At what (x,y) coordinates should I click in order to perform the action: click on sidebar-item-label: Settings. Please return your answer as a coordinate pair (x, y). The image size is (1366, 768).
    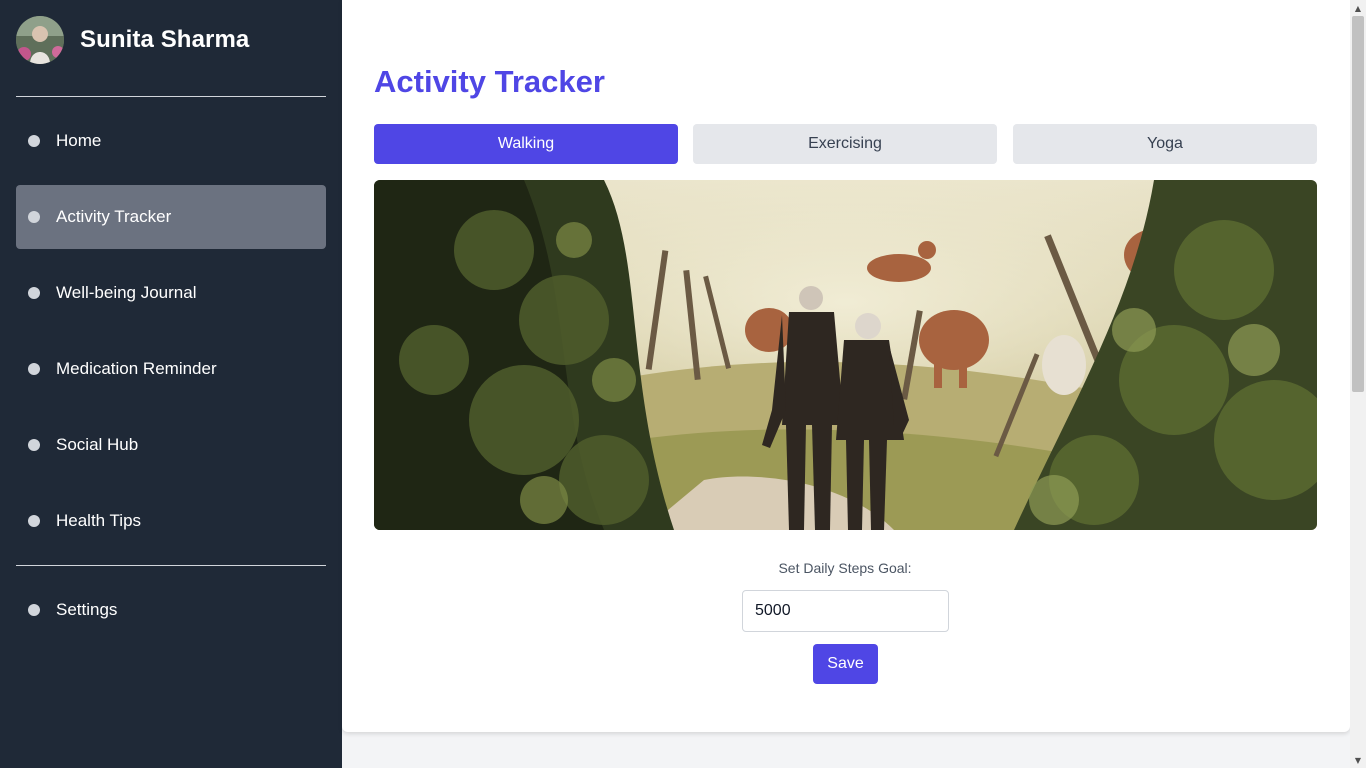
    Looking at the image, I should click on (87, 609).